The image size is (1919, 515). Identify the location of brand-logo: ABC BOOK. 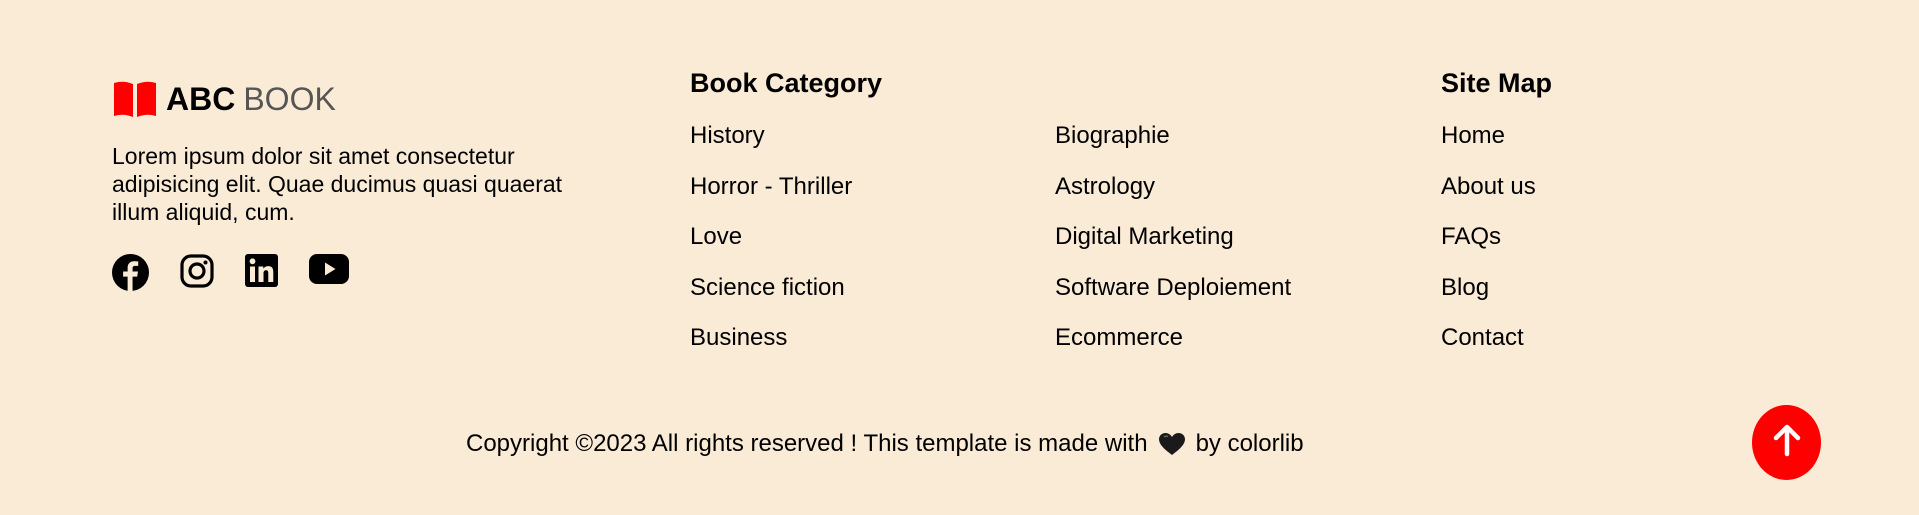
(224, 99).